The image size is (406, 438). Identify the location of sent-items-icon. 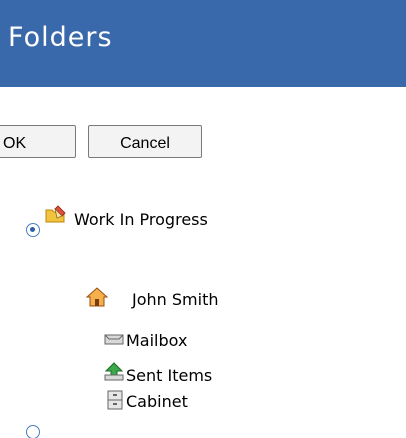
(114, 372).